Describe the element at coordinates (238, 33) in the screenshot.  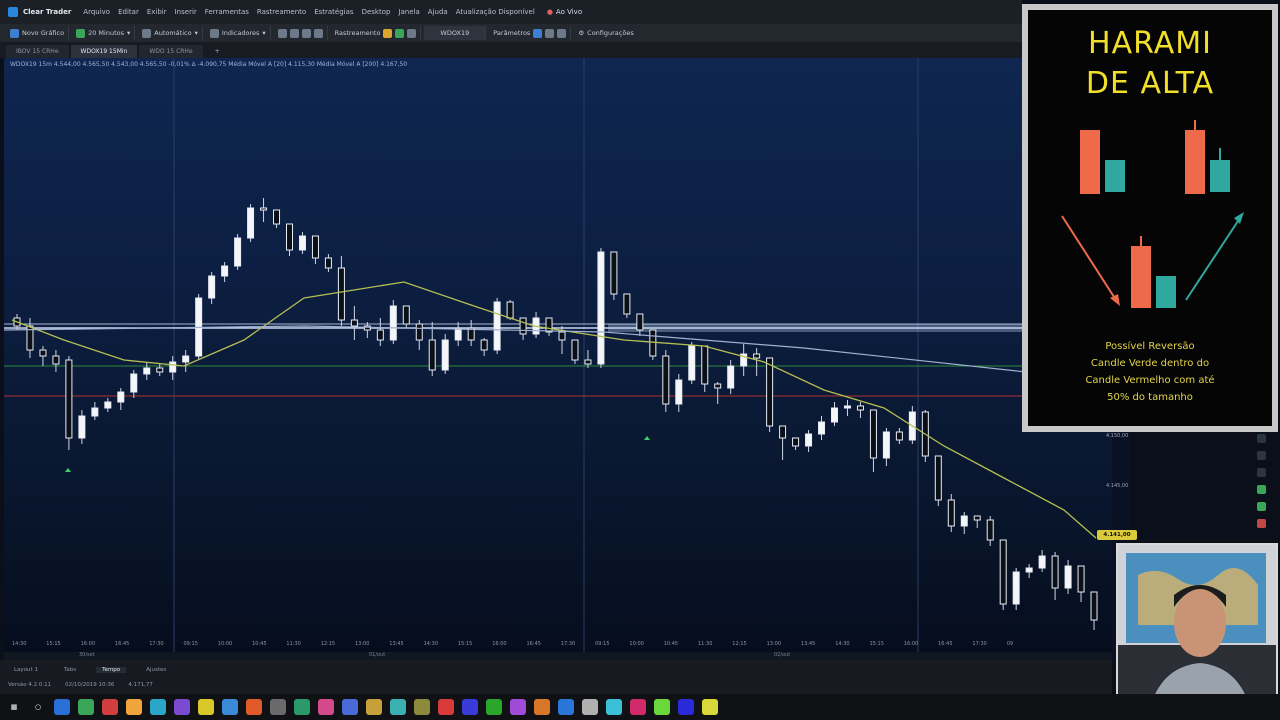
I see `indicators-button: Indicadores ▾` at that location.